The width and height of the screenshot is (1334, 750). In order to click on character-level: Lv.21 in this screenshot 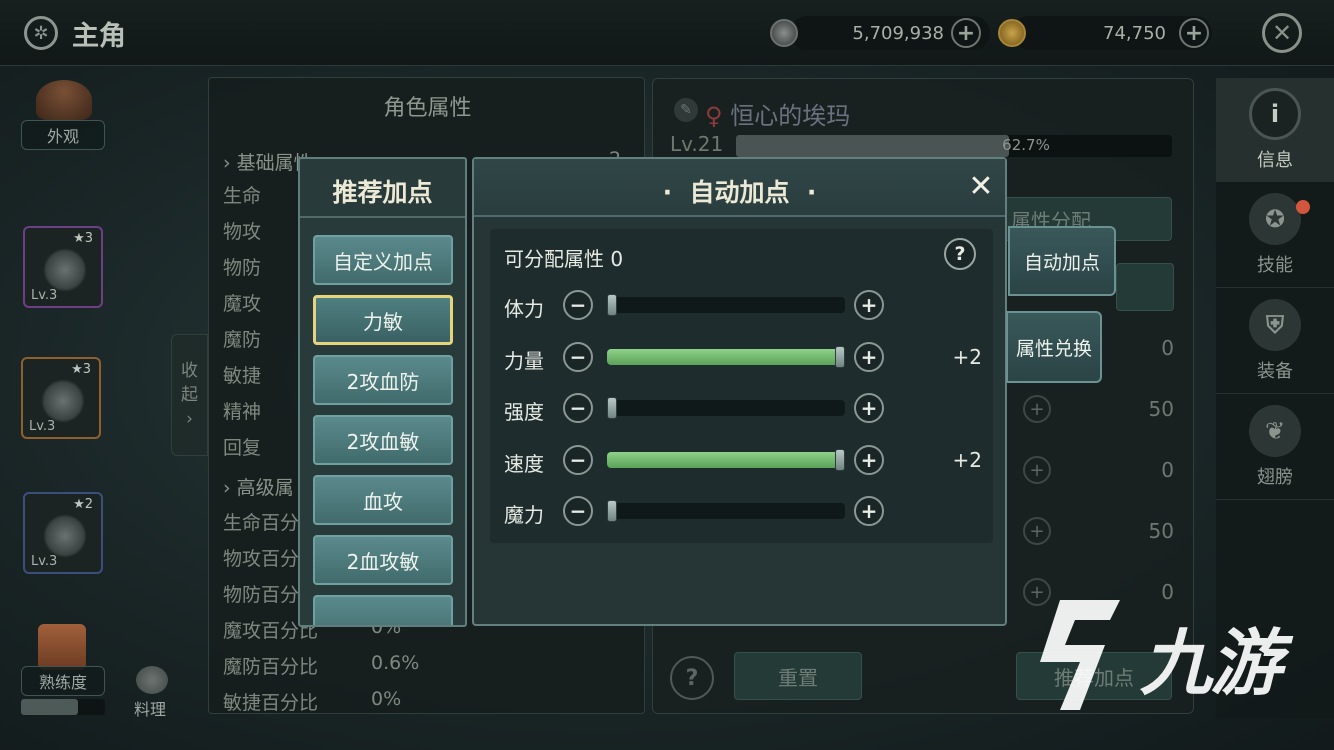, I will do `click(697, 144)`.